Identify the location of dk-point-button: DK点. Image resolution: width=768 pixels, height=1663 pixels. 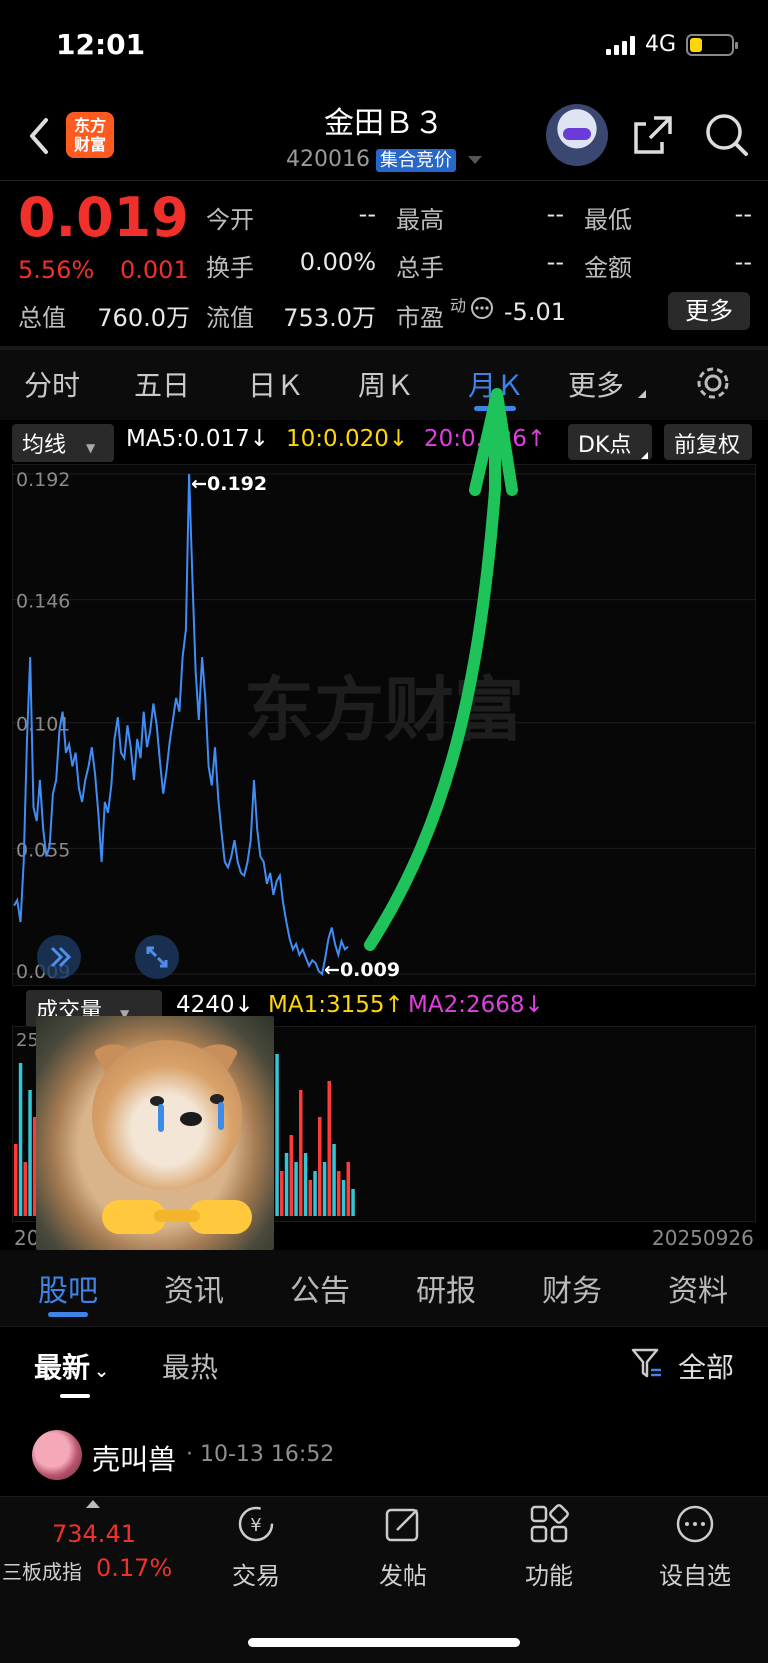
(610, 442).